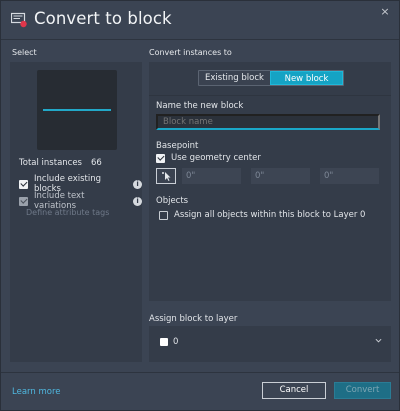 The height and width of the screenshot is (411, 400). What do you see at coordinates (349, 176) in the screenshot?
I see `basepoint-z-field: 0"` at bounding box center [349, 176].